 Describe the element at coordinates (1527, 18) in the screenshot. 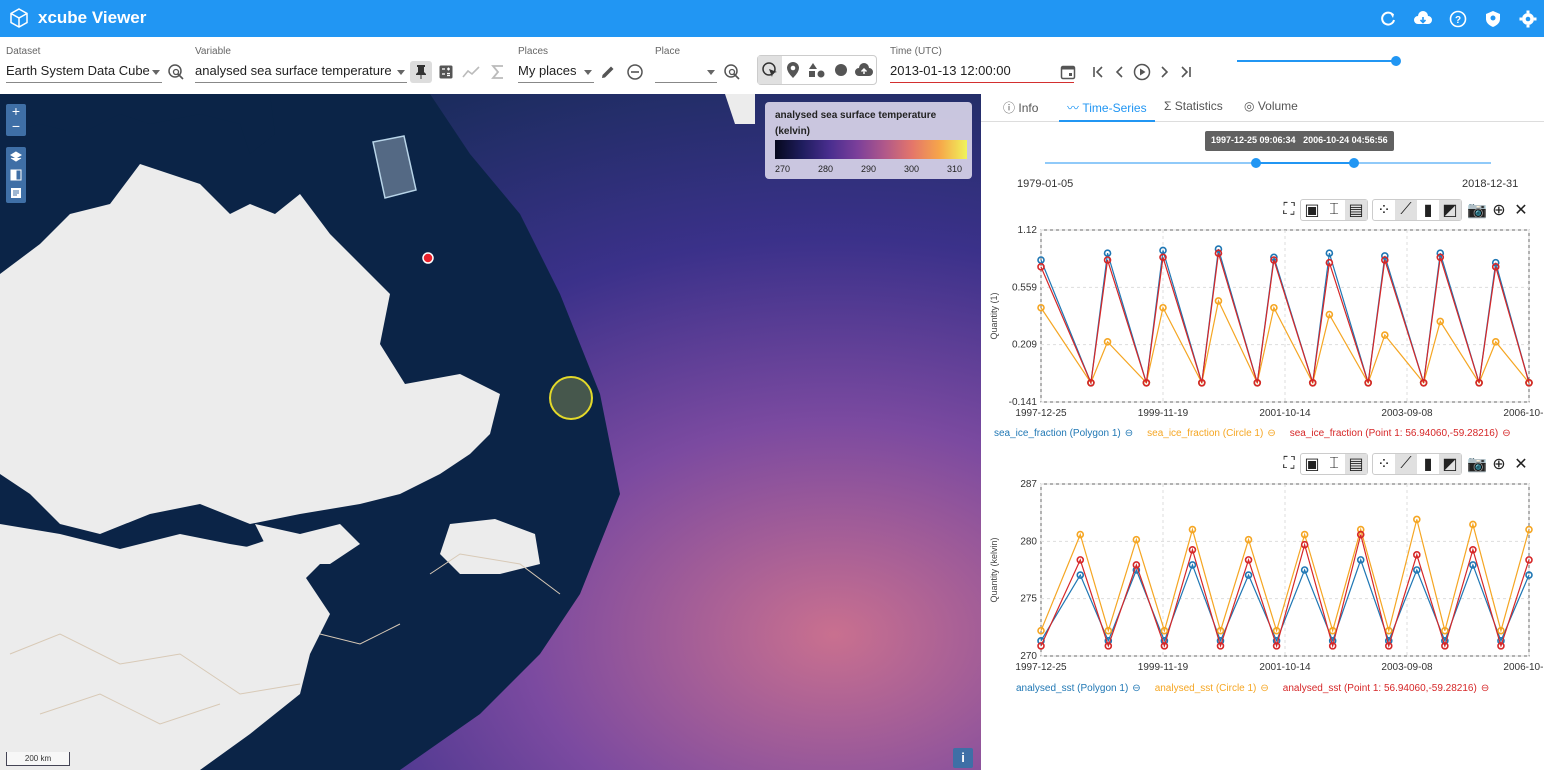

I see `settings-gear-icon` at that location.